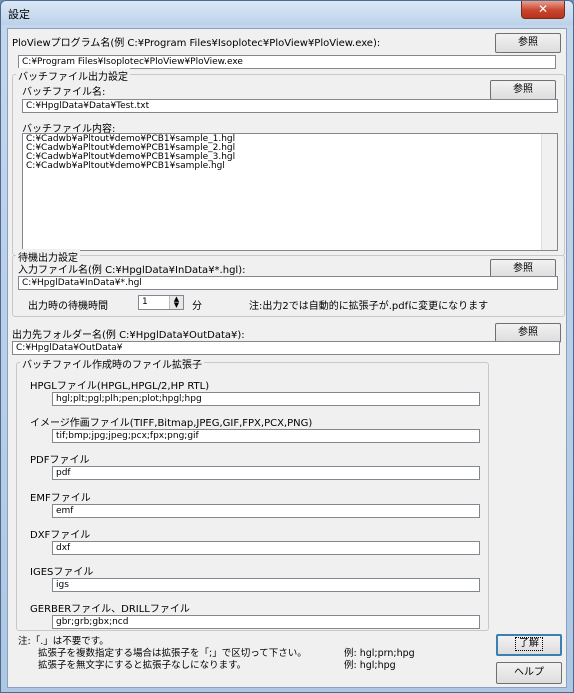 This screenshot has width=574, height=693. I want to click on gerber-ext-field: gbr;grb;gbx;ncd, so click(266, 622).